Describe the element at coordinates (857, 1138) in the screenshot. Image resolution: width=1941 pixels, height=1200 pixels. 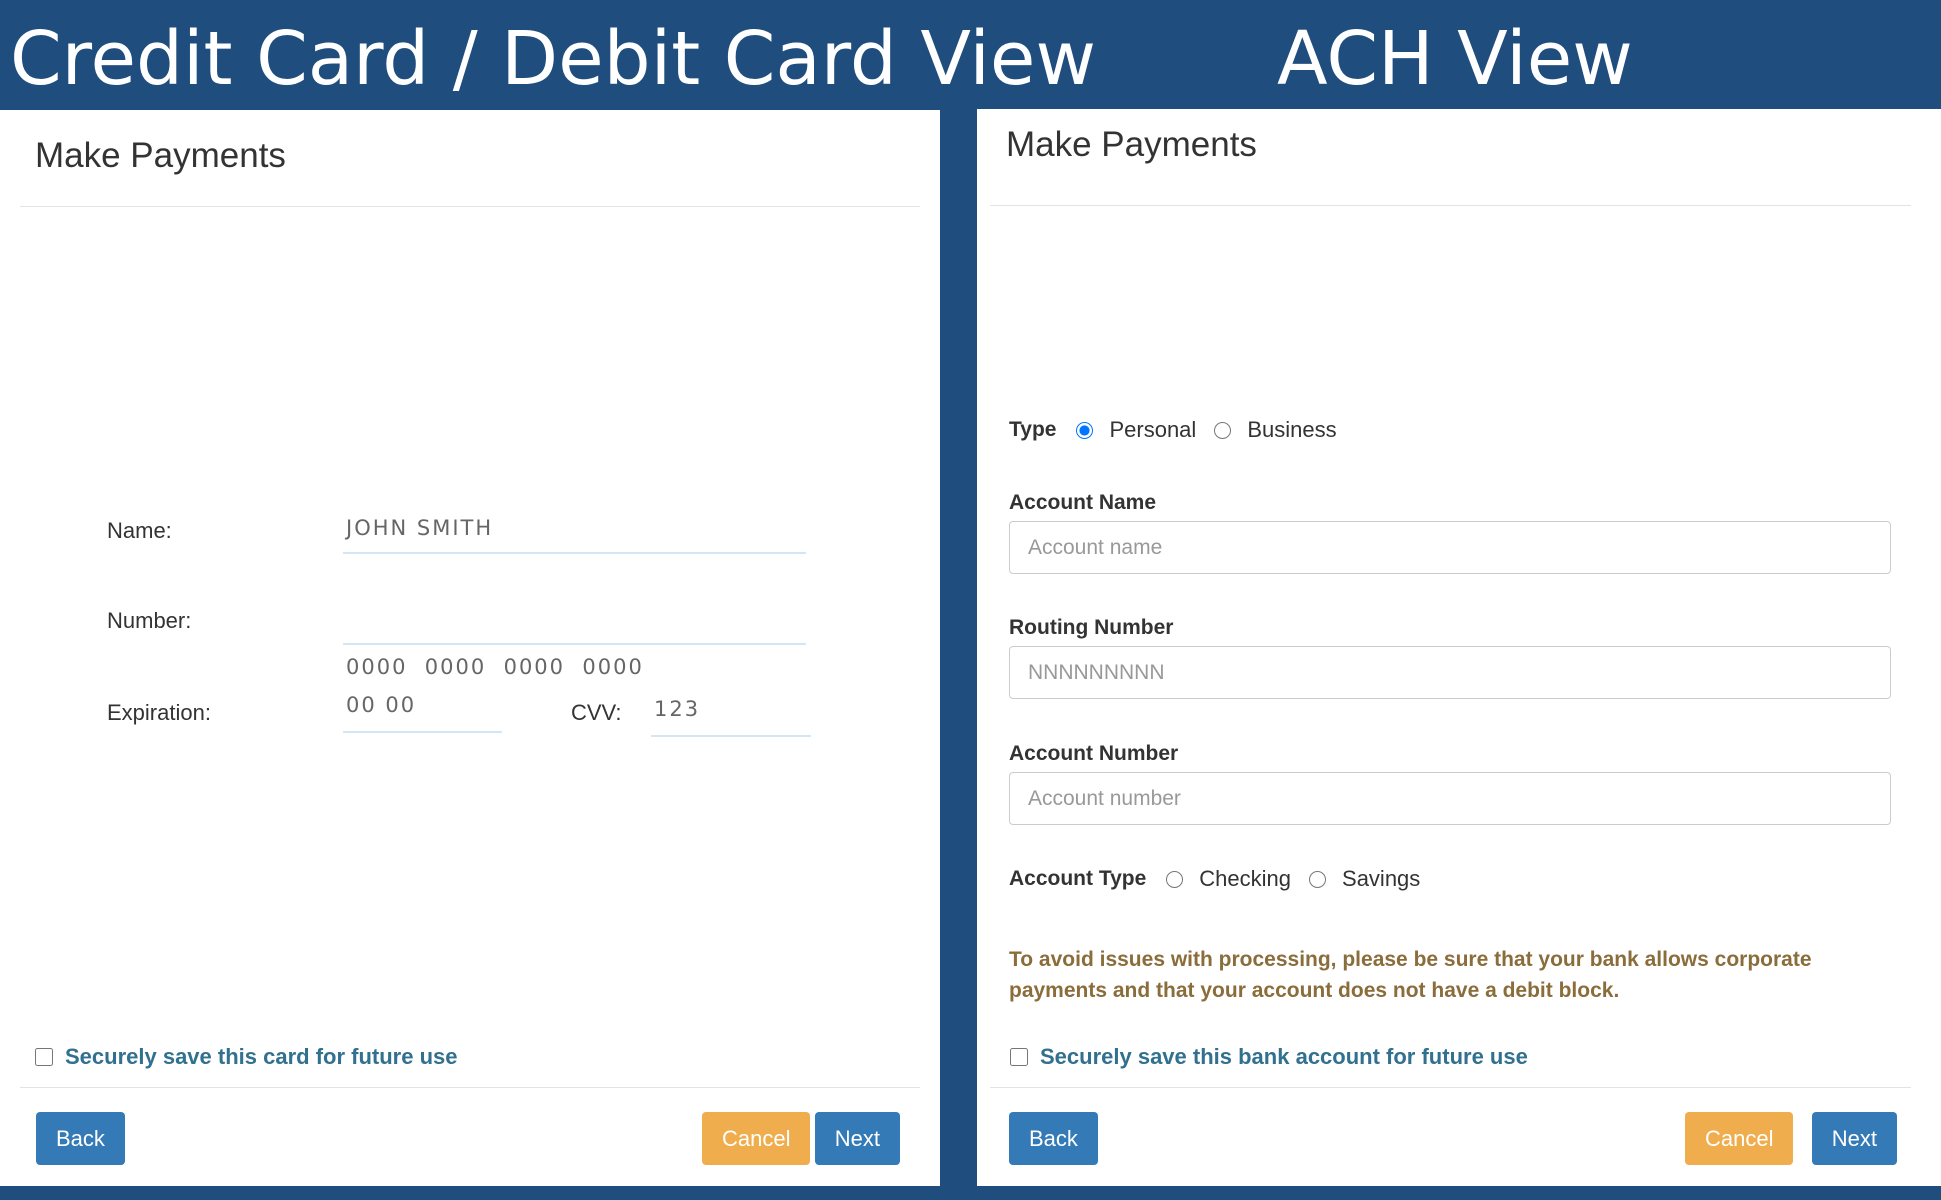
I see `cc-next-button: Next` at that location.